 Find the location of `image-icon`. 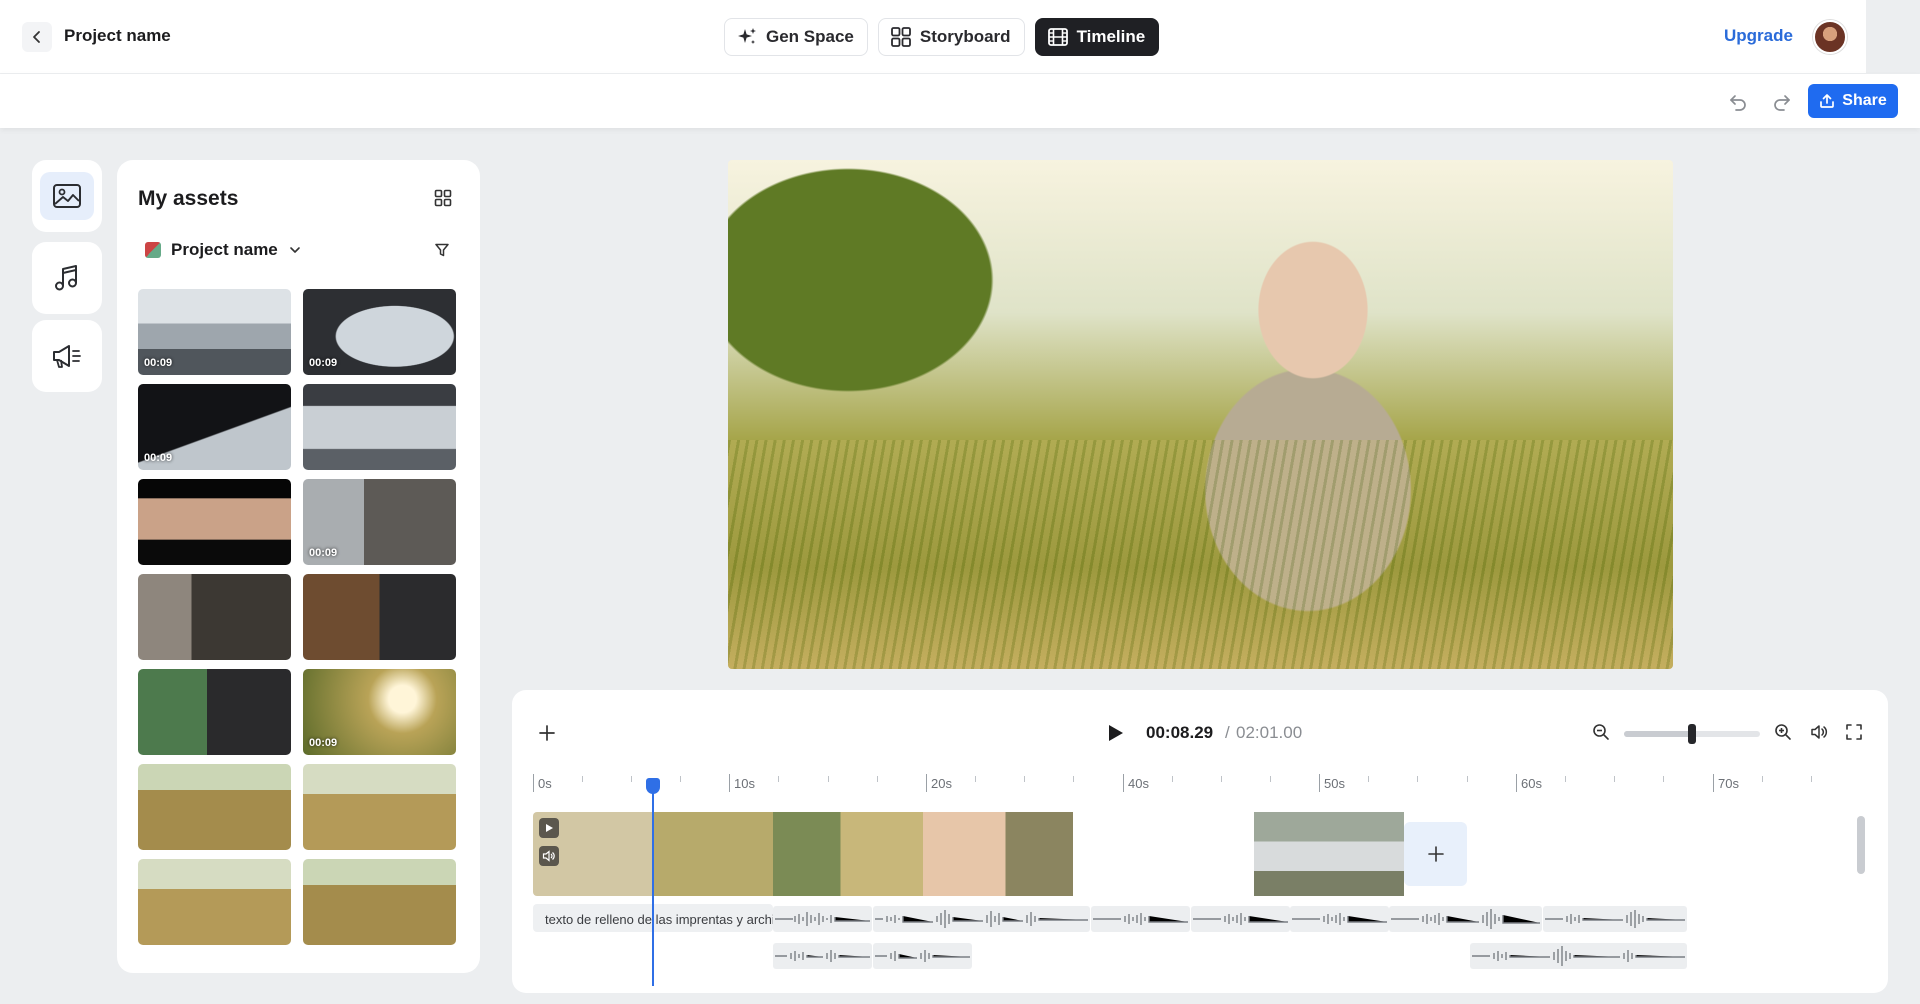

image-icon is located at coordinates (67, 196).